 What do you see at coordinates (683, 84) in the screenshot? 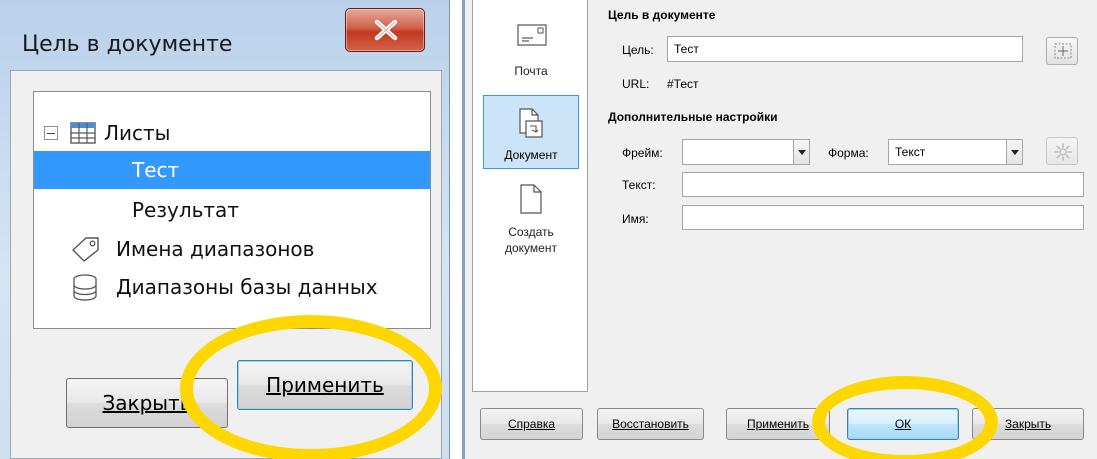
I see `url-value: #Тест` at bounding box center [683, 84].